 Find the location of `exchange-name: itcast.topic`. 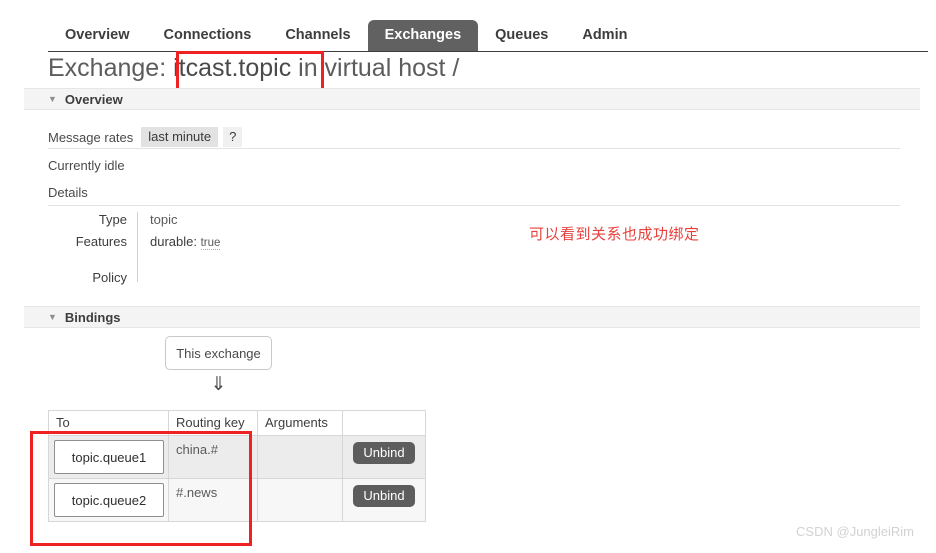

exchange-name: itcast.topic is located at coordinates (232, 68).